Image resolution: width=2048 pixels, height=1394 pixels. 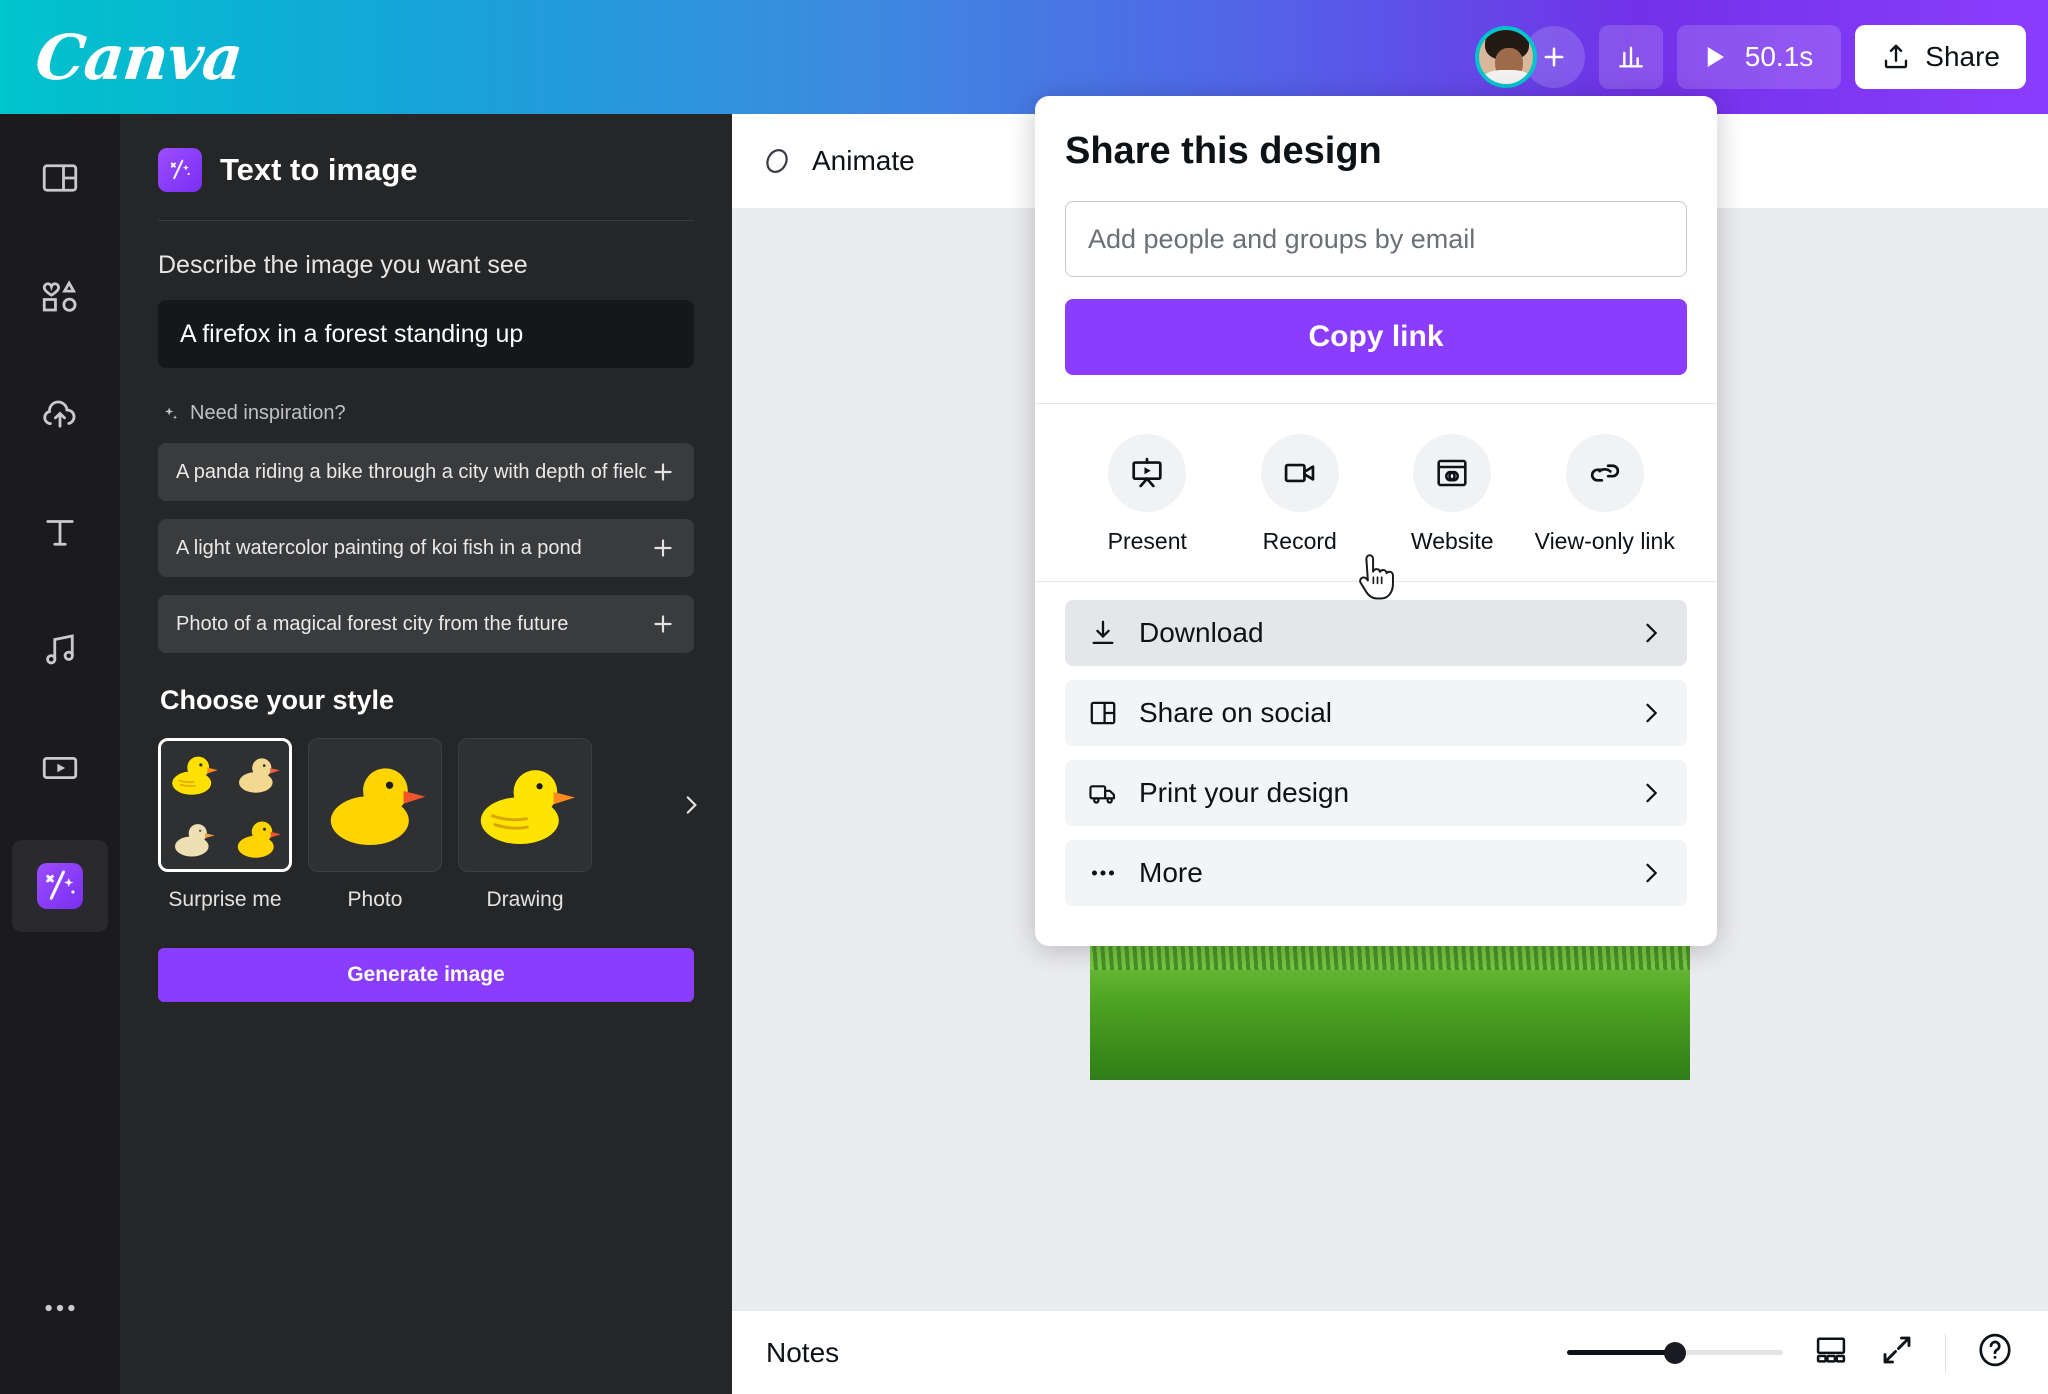 What do you see at coordinates (1962, 56) in the screenshot?
I see `share-button-label: Share` at bounding box center [1962, 56].